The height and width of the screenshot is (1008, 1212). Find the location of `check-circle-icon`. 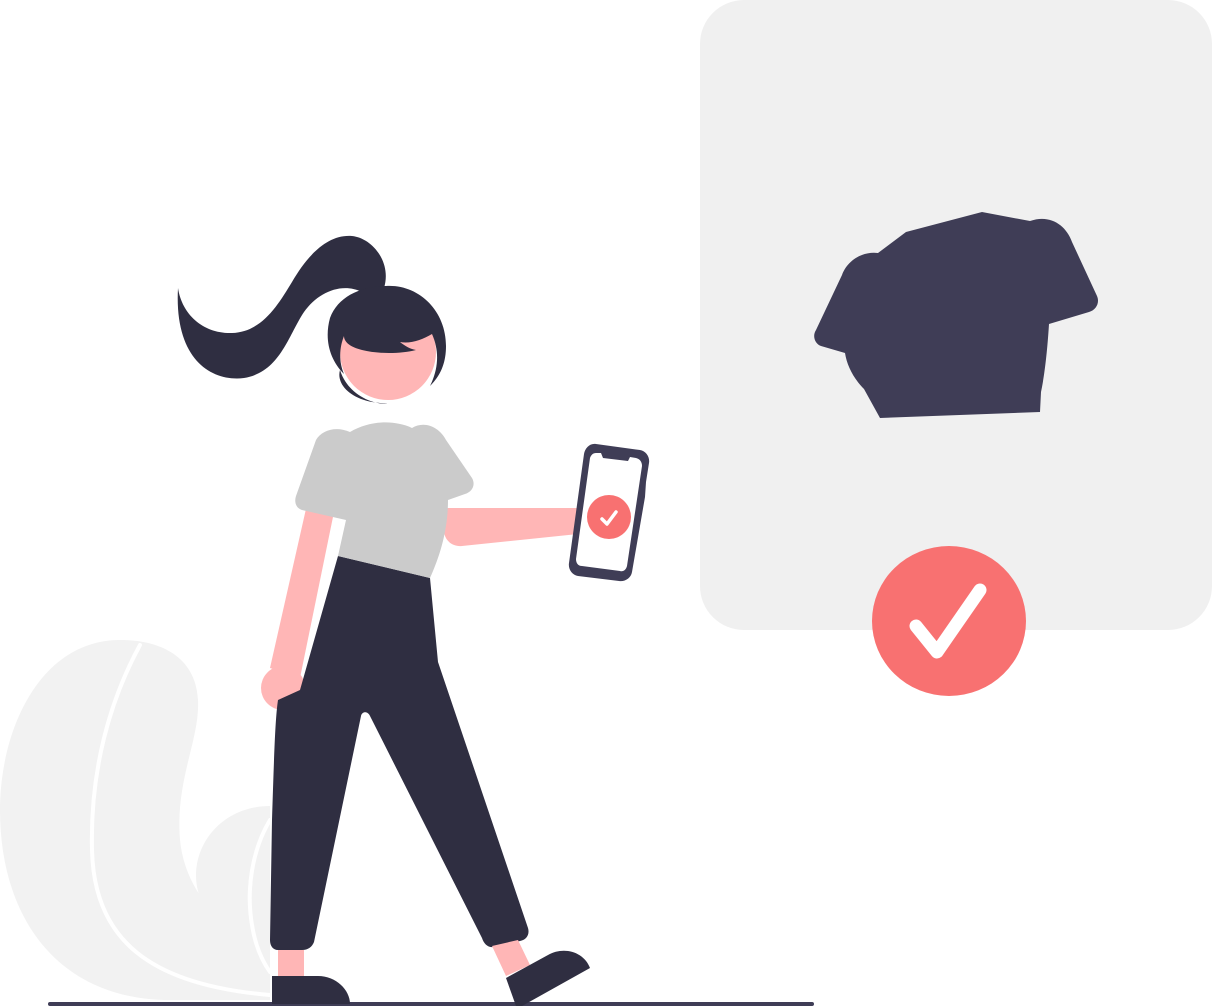

check-circle-icon is located at coordinates (949, 621).